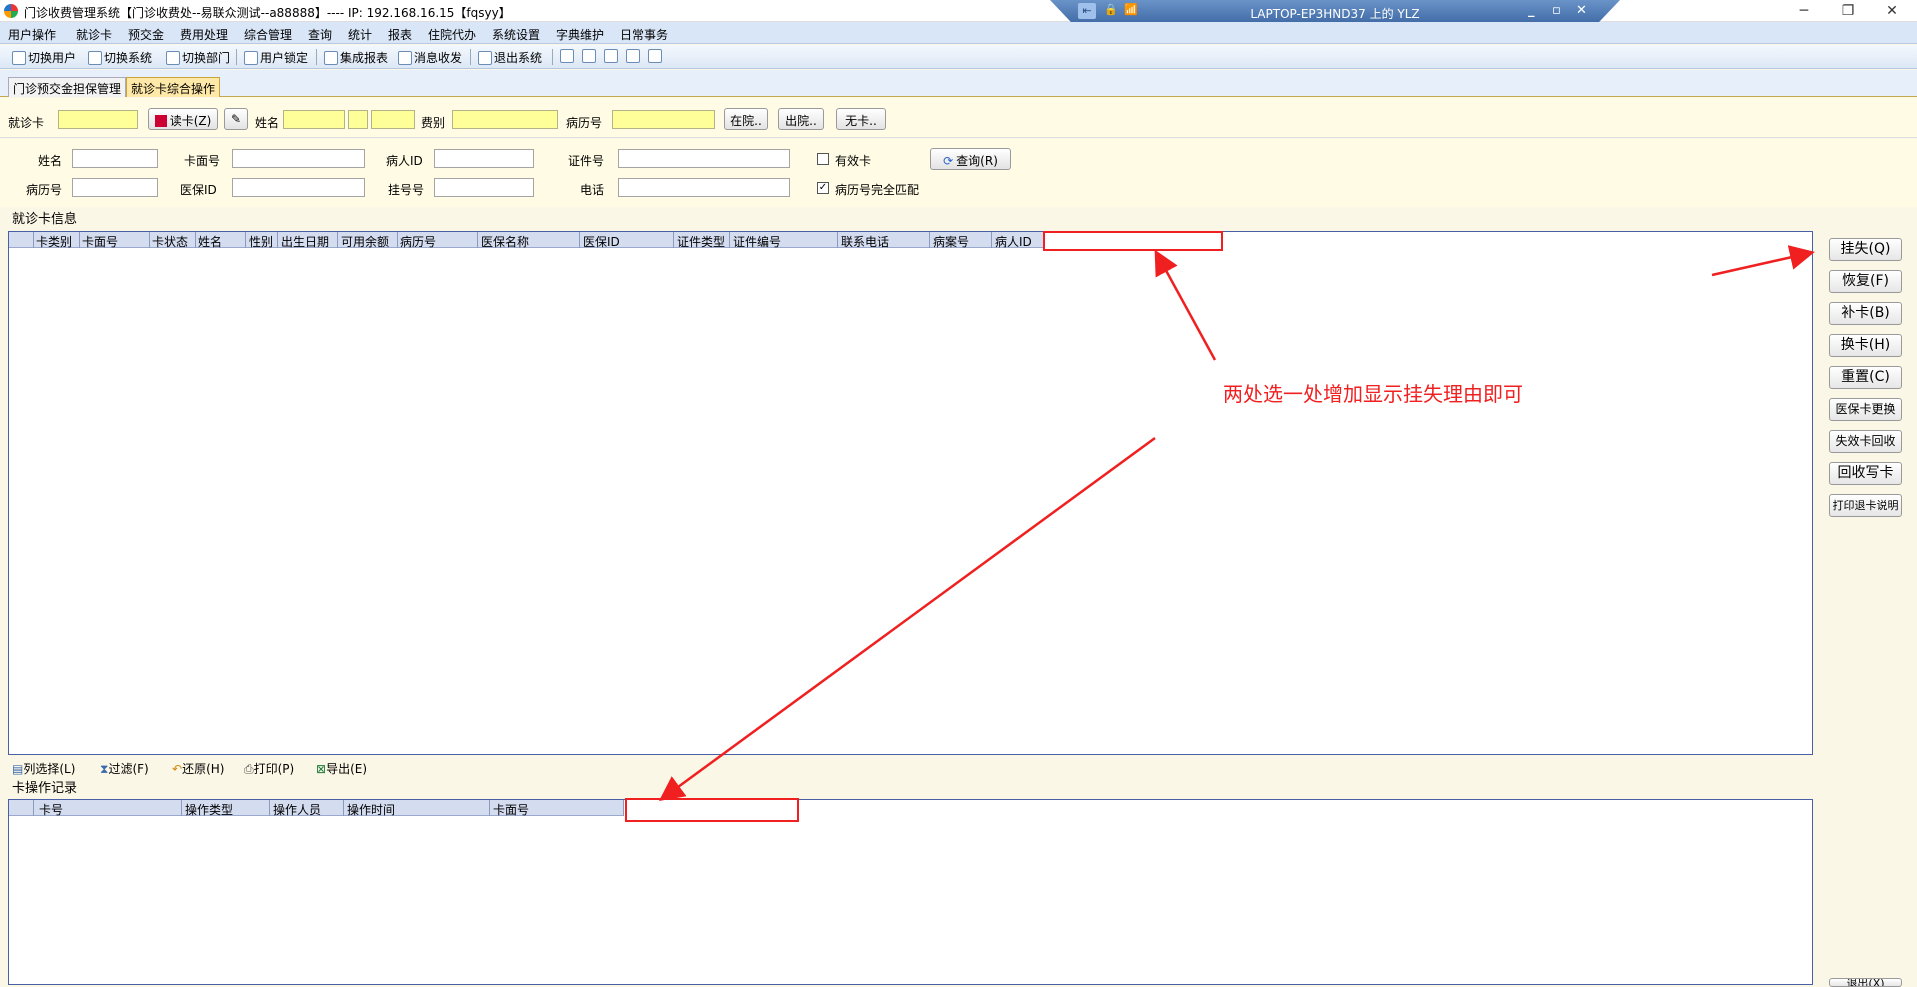 Image resolution: width=1917 pixels, height=987 pixels. Describe the element at coordinates (590, 56) in the screenshot. I see `tree-tool-button` at that location.